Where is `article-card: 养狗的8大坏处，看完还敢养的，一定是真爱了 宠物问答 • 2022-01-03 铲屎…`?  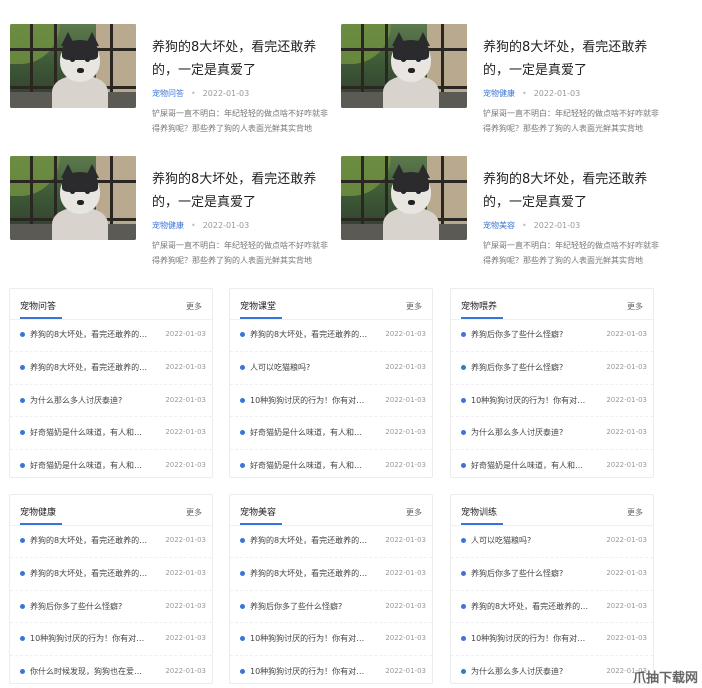
article-card: 养狗的8大坏处，看完还敢养的，一定是真爱了 宠物问答 • 2022-01-03 铲屎… is located at coordinates (170, 79).